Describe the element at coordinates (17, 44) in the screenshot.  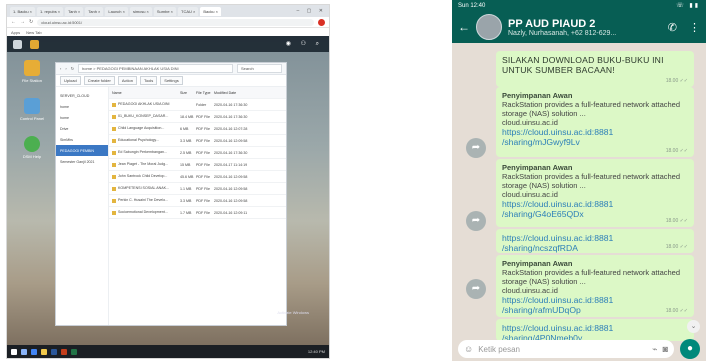
I see `main-menu-icon` at that location.